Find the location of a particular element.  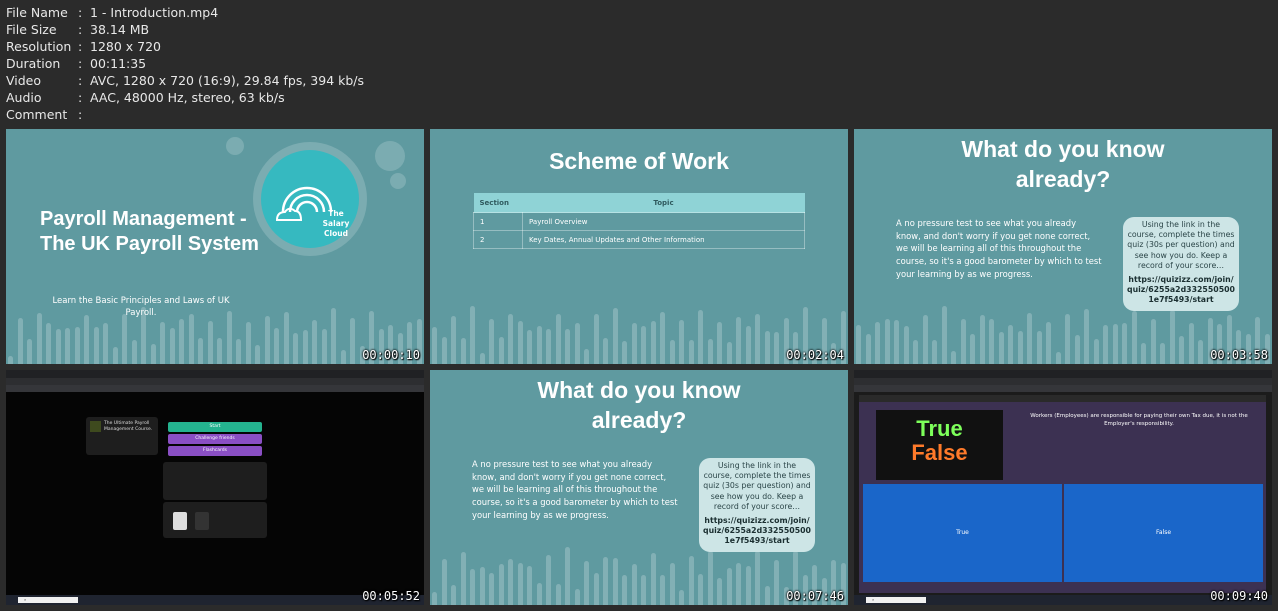

cell-section: 2 is located at coordinates (498, 239).